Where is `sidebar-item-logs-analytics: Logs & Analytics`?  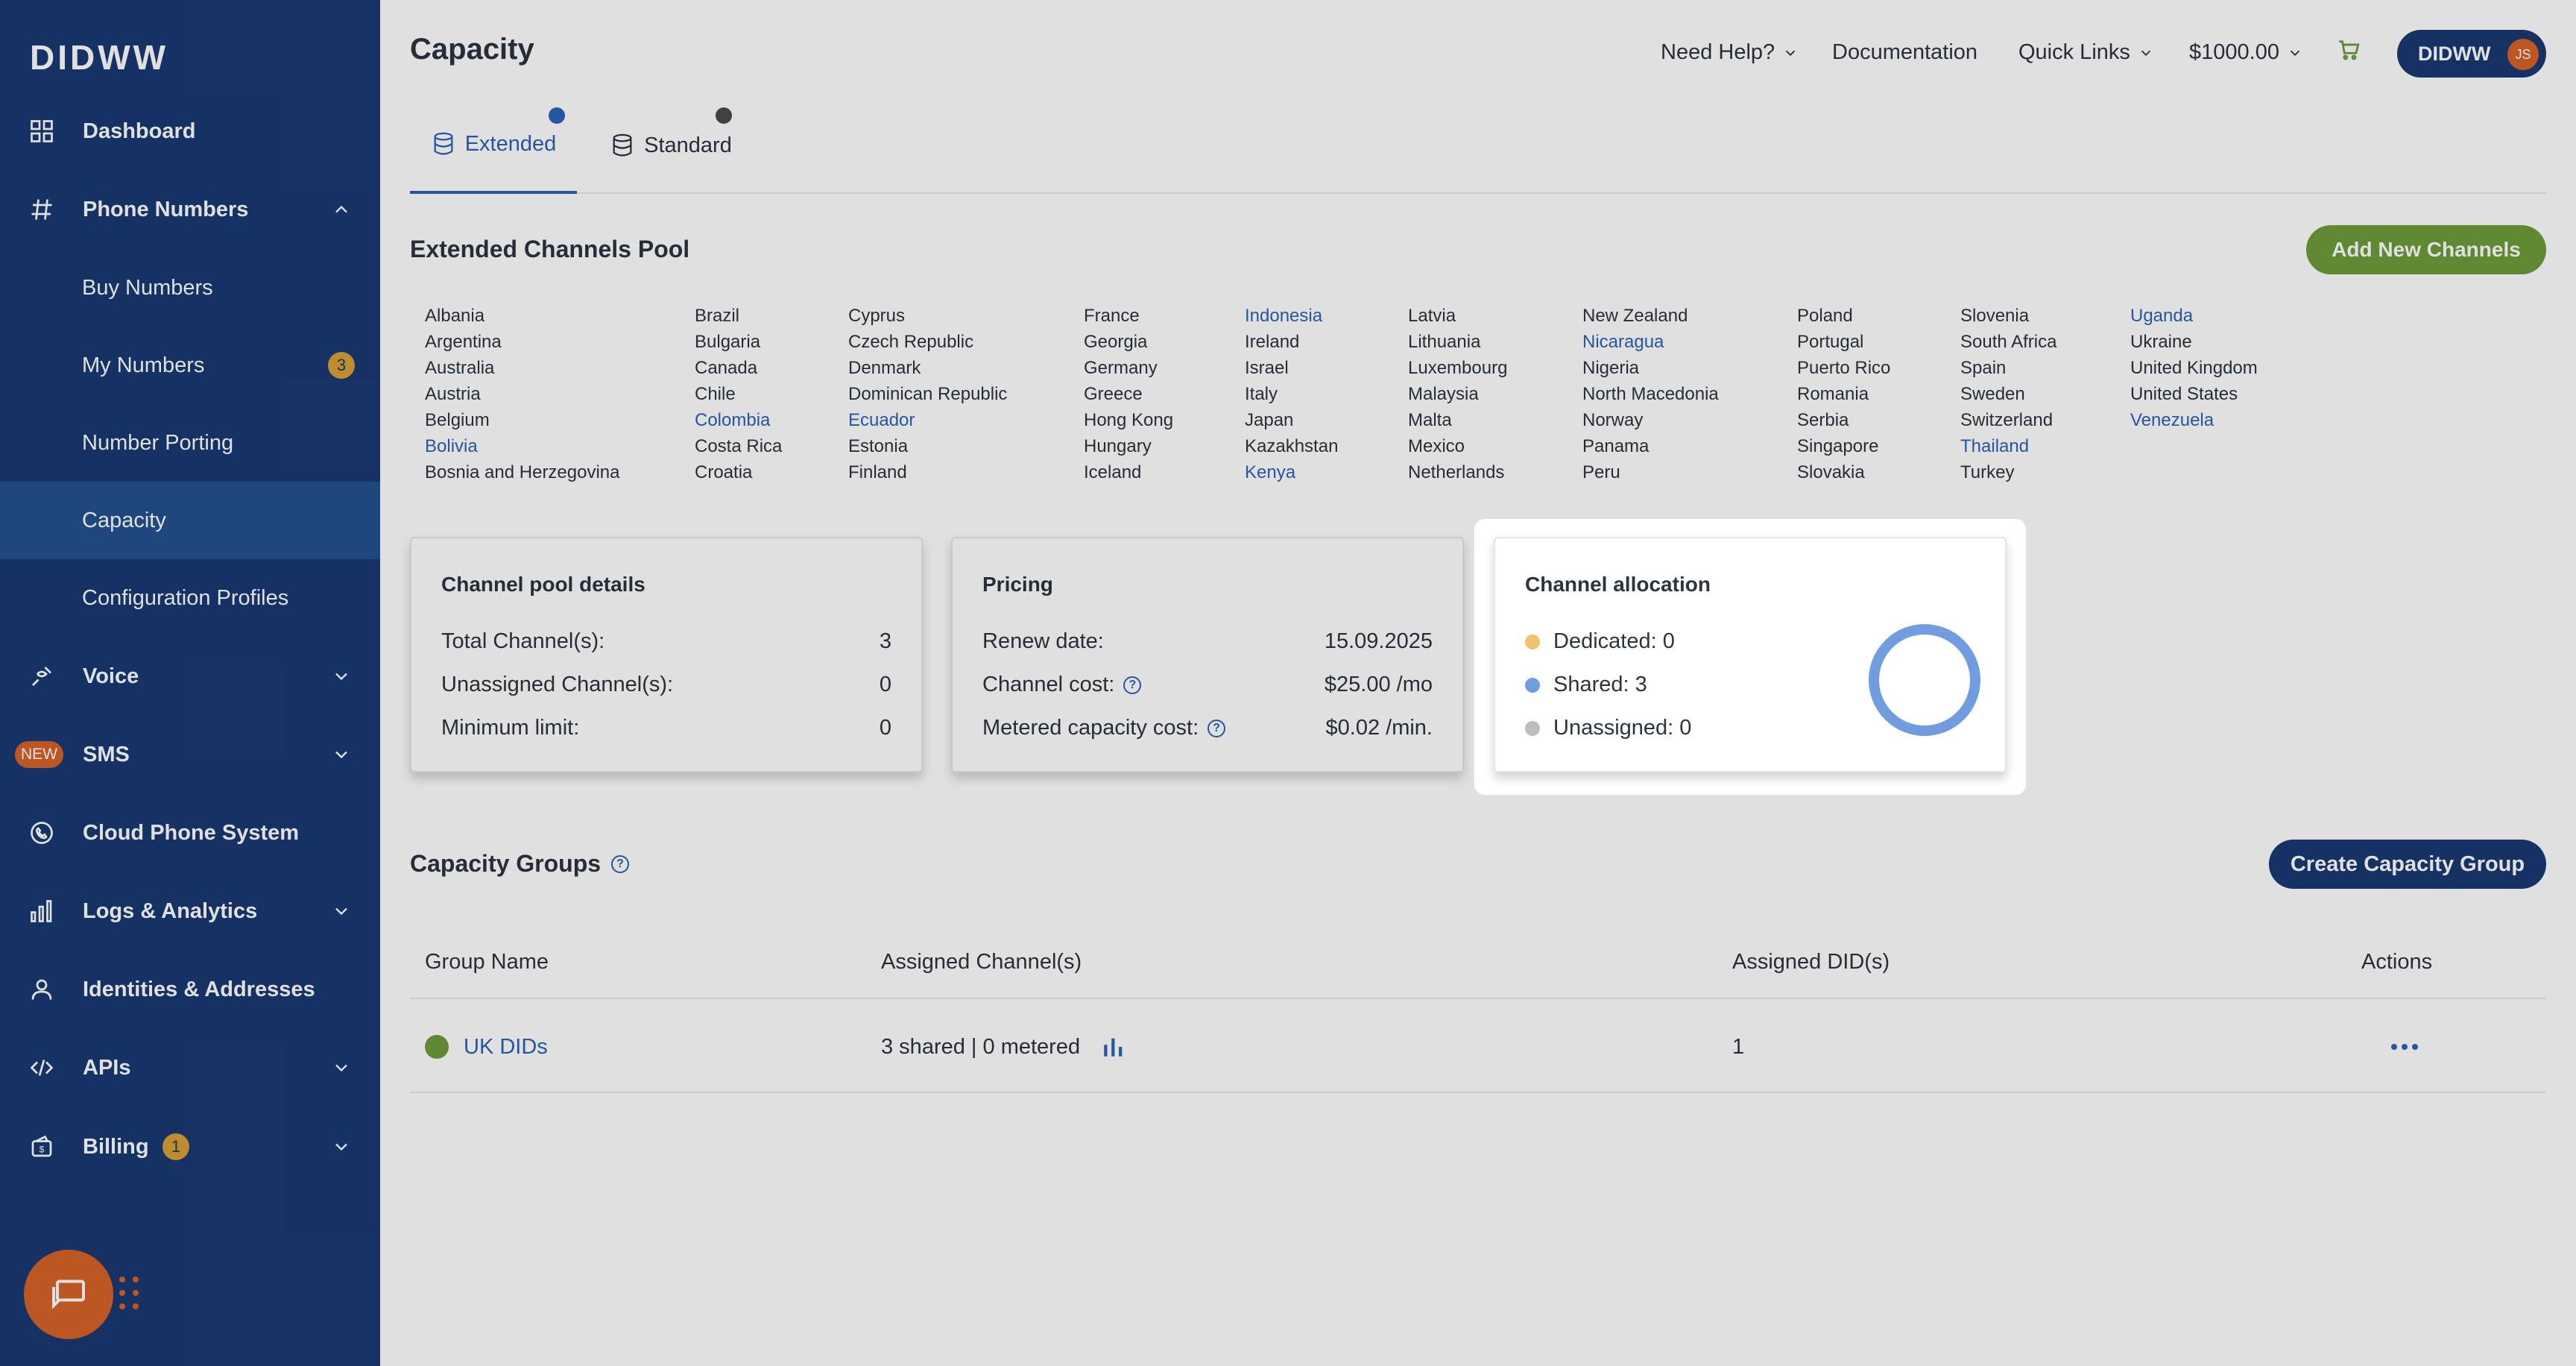 sidebar-item-logs-analytics: Logs & Analytics is located at coordinates (190, 911).